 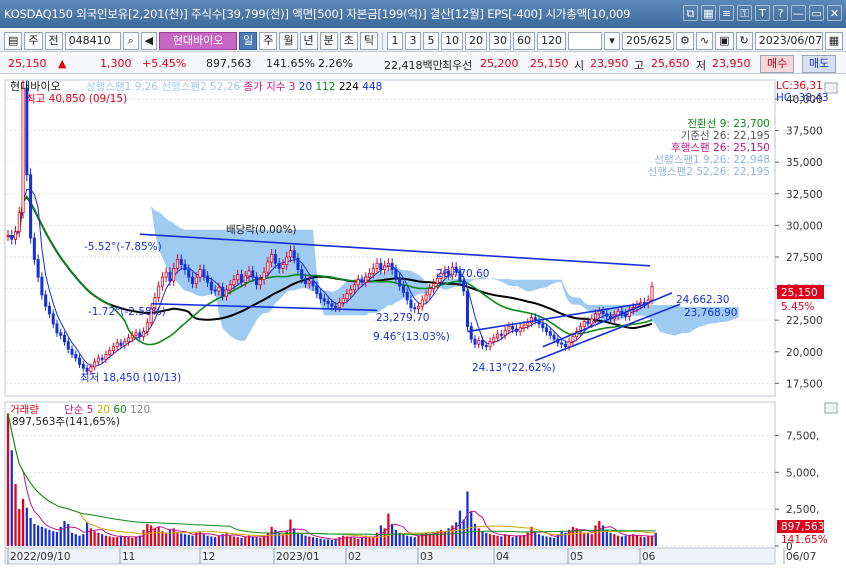 What do you see at coordinates (788, 40) in the screenshot?
I see `date-input: 2023/06/07` at bounding box center [788, 40].